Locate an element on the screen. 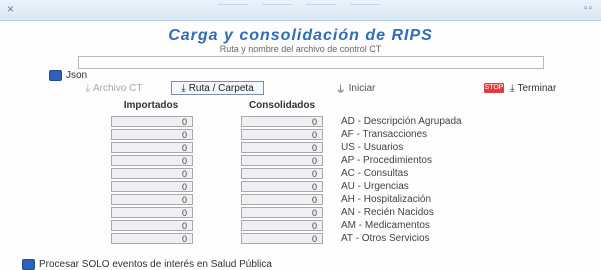 Image resolution: width=601 pixels, height=270 pixels. close-icon: × is located at coordinates (10, 9).